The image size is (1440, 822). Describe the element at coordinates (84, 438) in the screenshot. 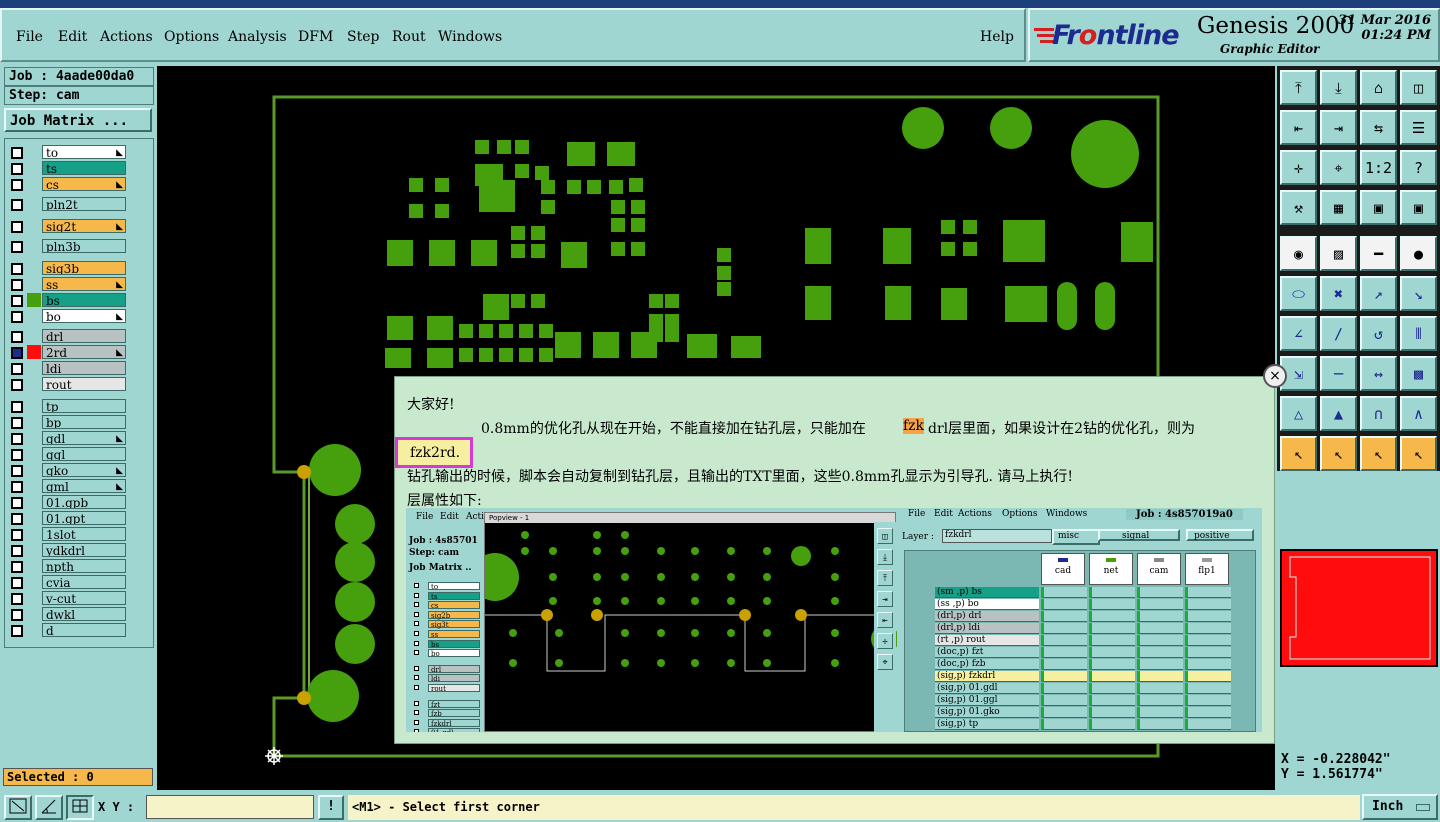

I see `layer-name: gdl ◣` at that location.